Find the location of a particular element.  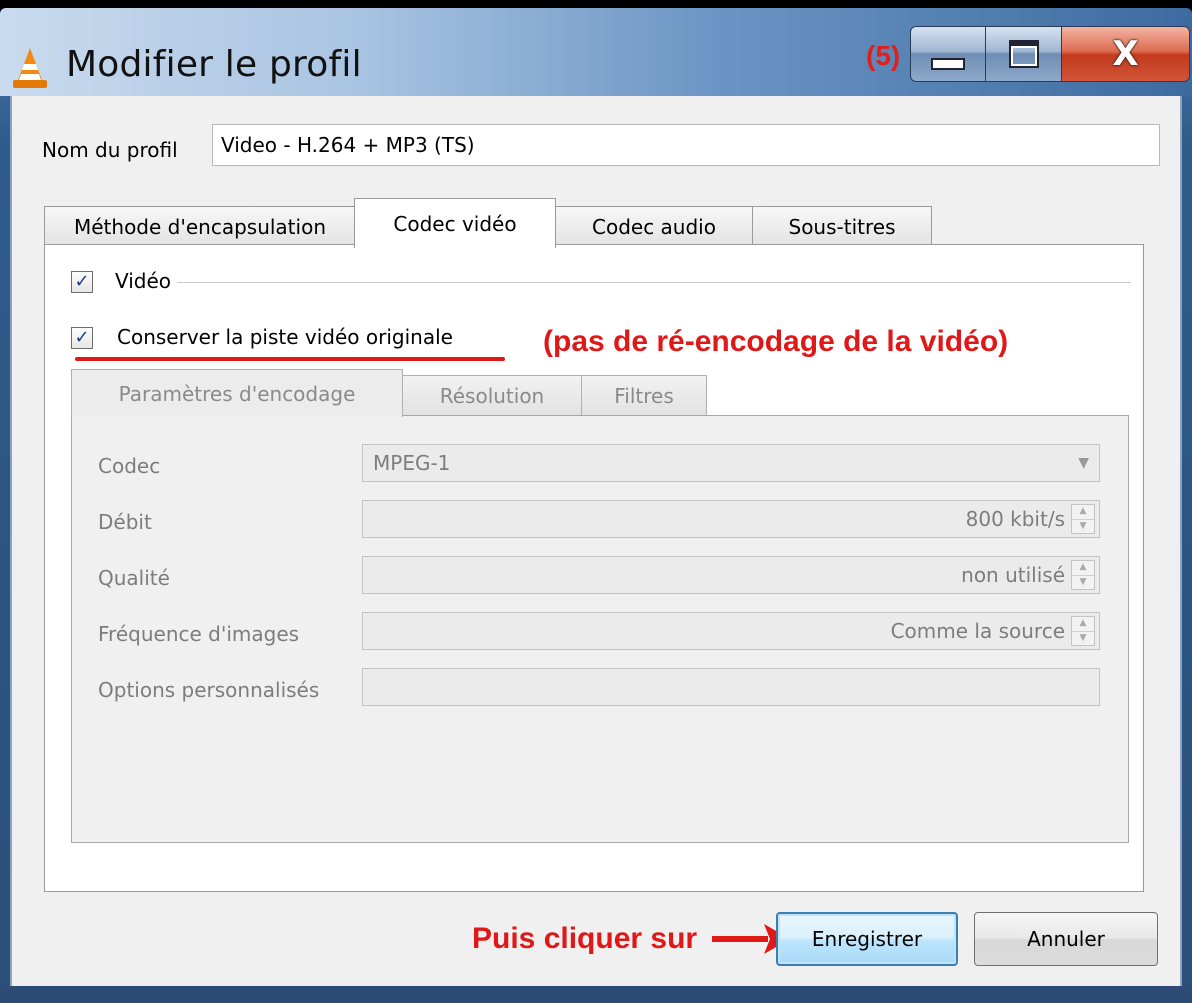

codec-label: Codec is located at coordinates (129, 466).